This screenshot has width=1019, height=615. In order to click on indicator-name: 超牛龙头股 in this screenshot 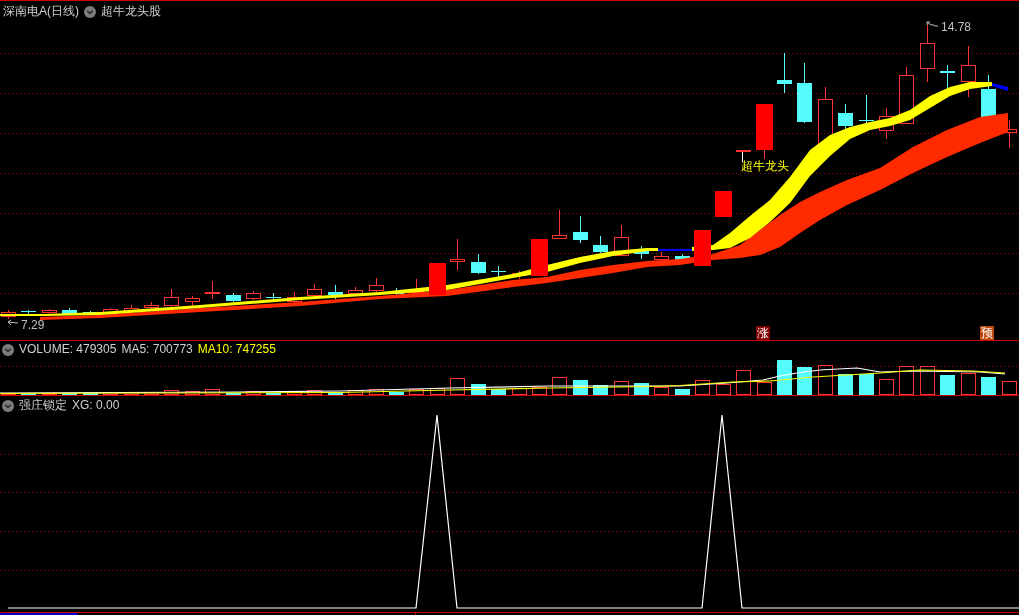, I will do `click(131, 11)`.